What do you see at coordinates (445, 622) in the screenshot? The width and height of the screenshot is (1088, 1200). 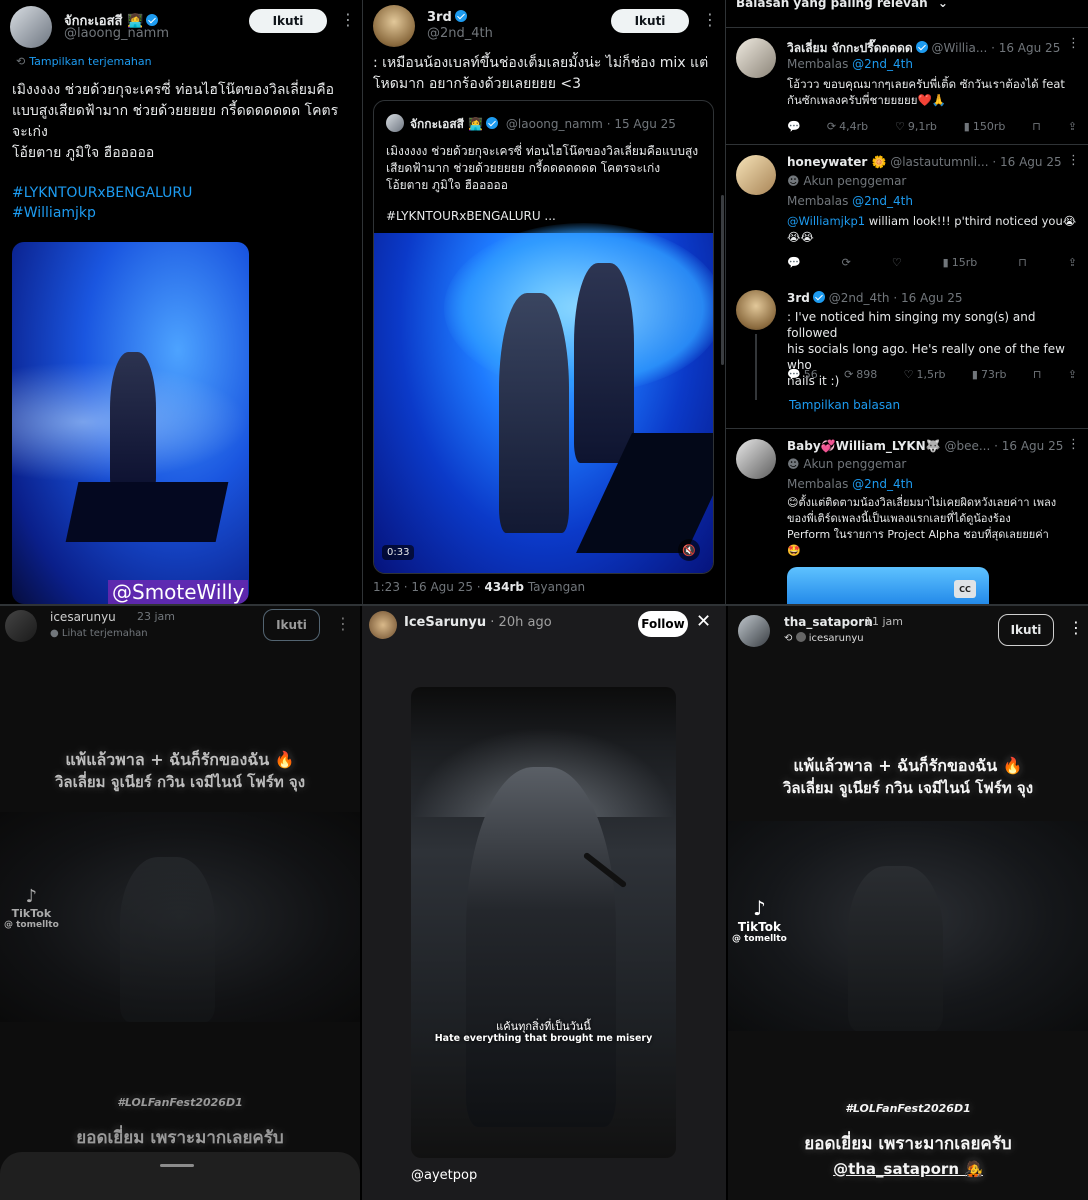 I see `story-username: IceSarunyu` at bounding box center [445, 622].